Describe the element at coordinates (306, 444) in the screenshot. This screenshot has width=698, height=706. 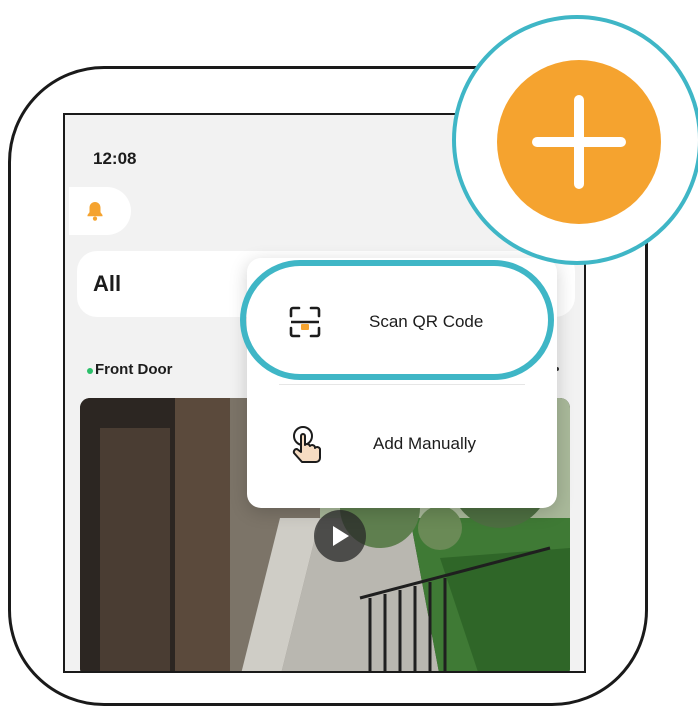
I see `tap-hand-icon` at that location.